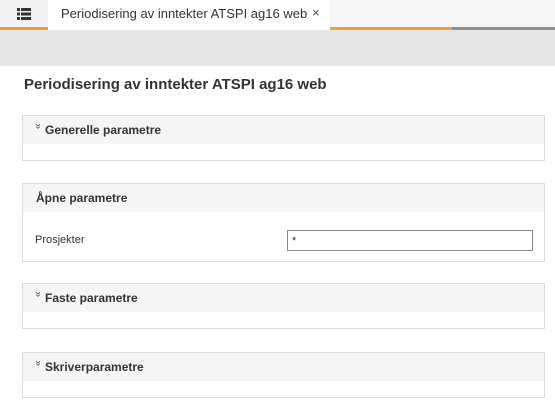 The width and height of the screenshot is (555, 405). I want to click on panel-title: Åpne parametre, so click(82, 198).